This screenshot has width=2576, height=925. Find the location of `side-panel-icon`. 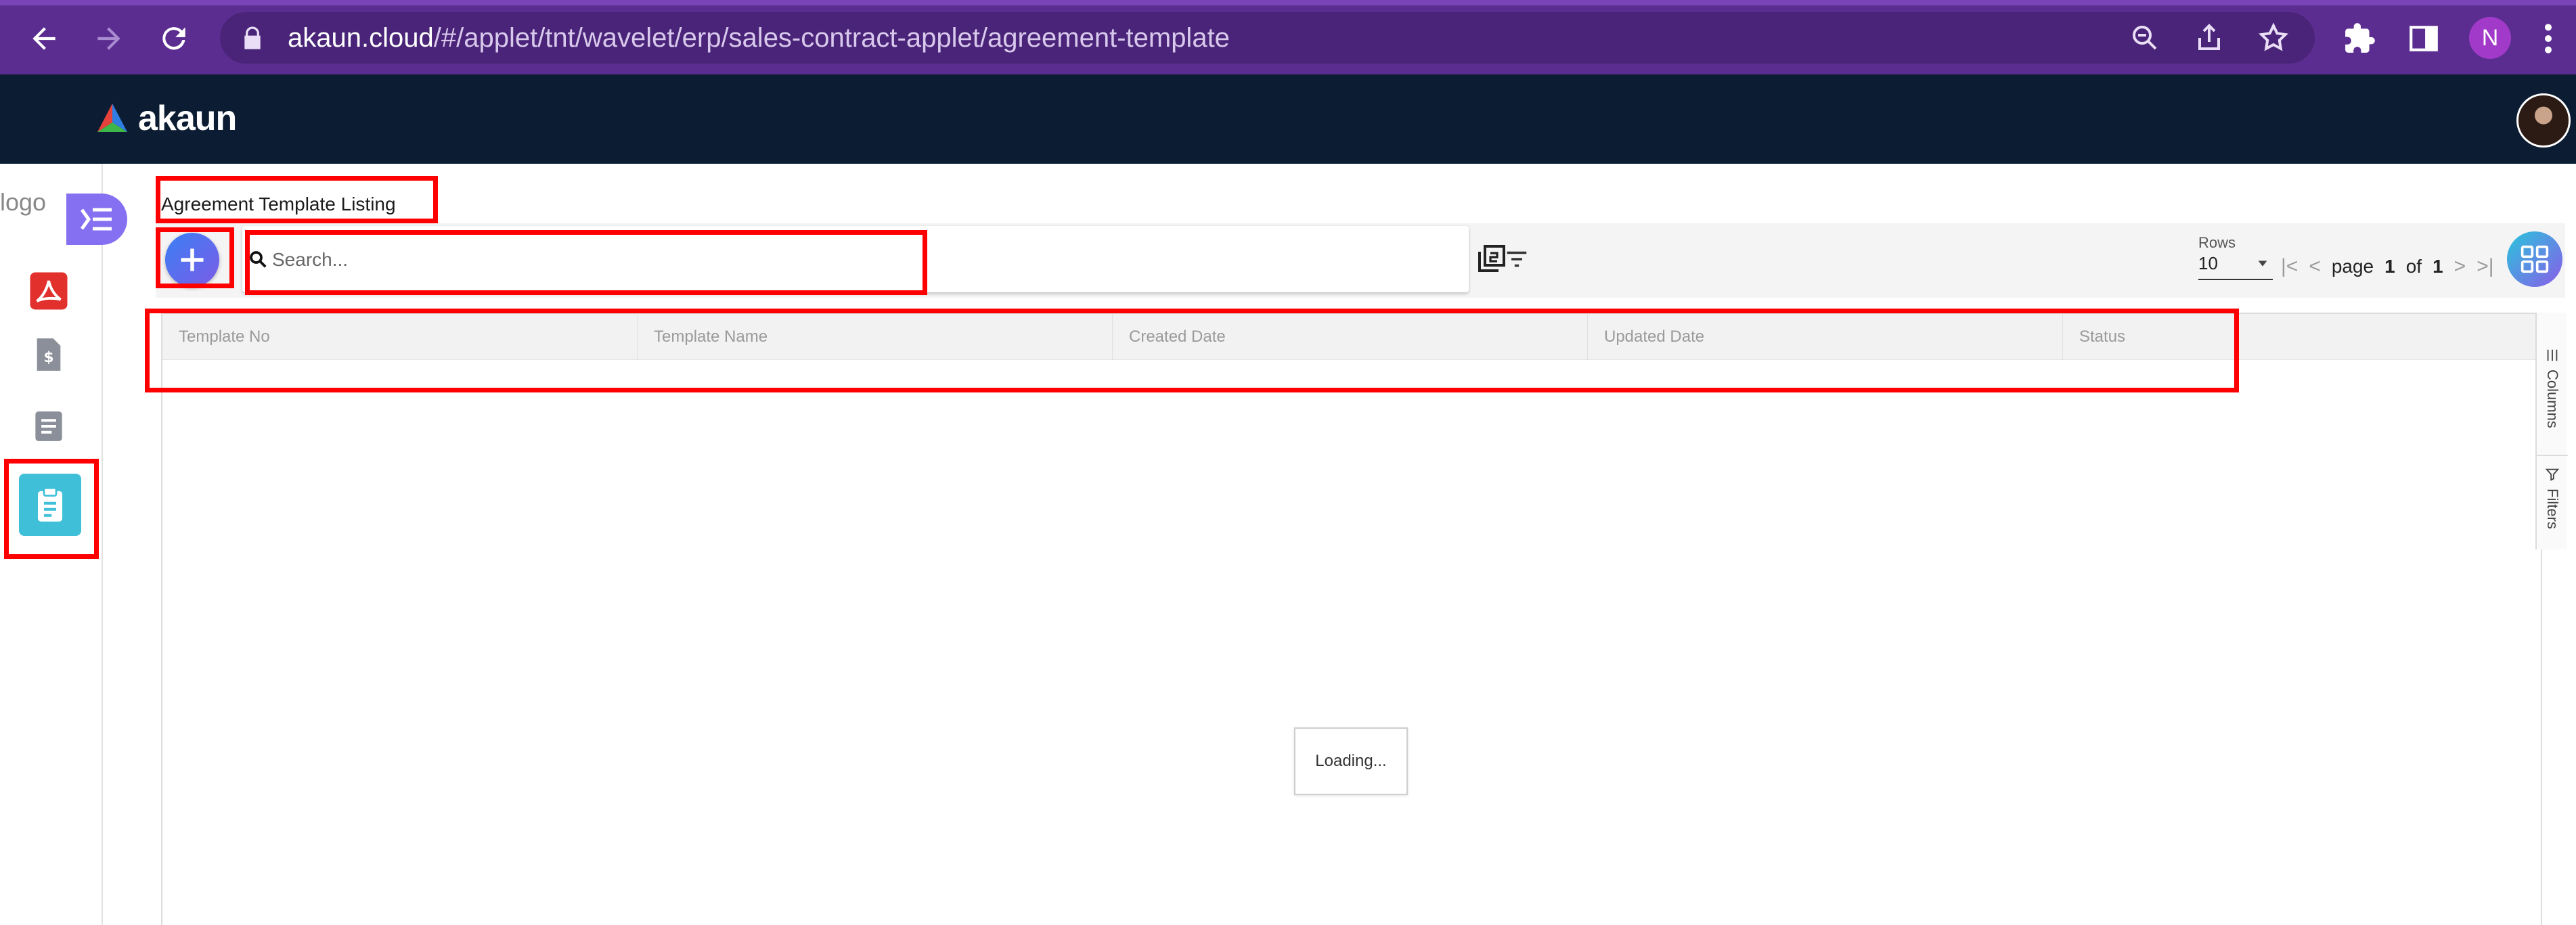

side-panel-icon is located at coordinates (2423, 38).